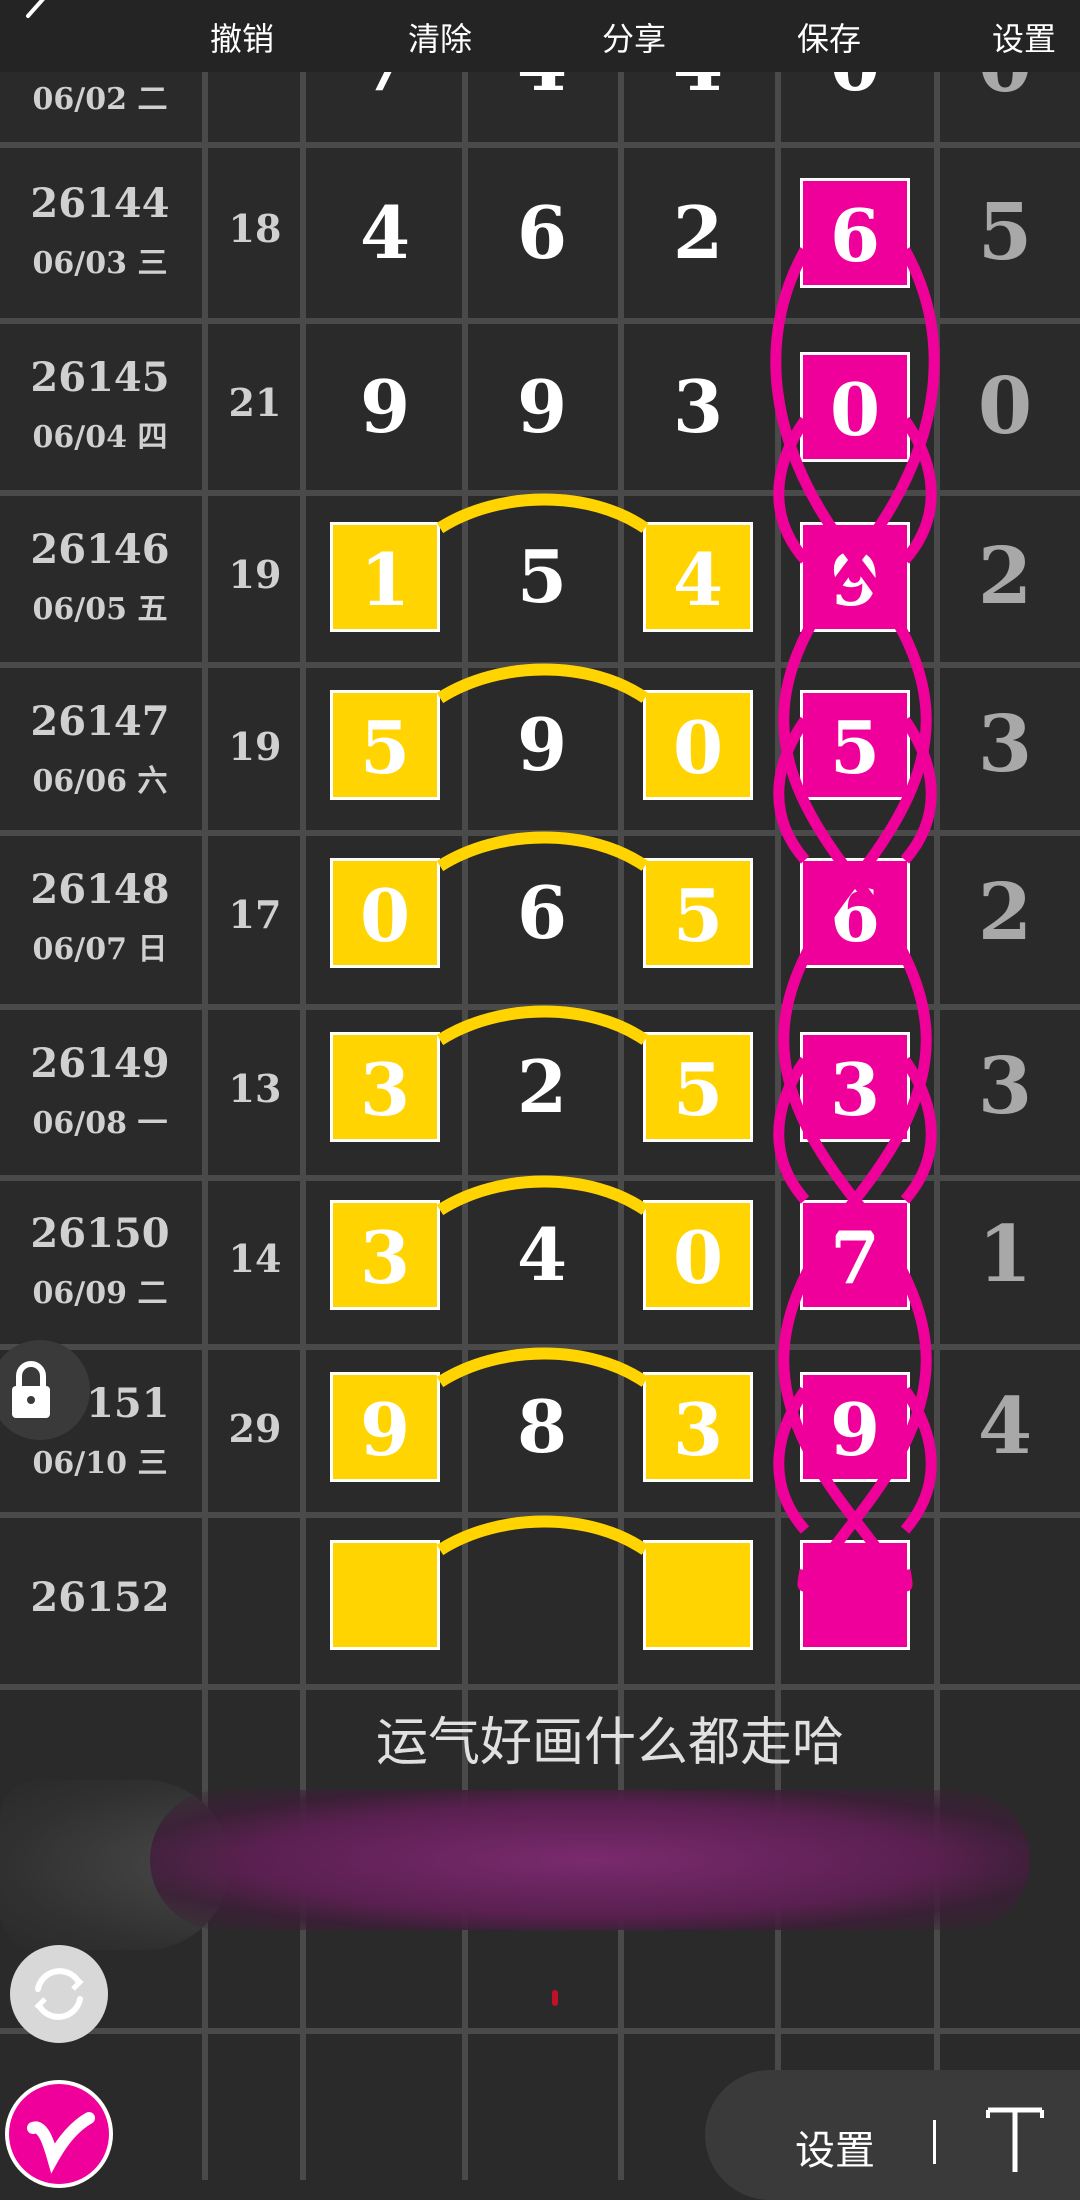  I want to click on table-row: 26149 06/08 一 13 3 2 5 3 3, so click(540, 1094).